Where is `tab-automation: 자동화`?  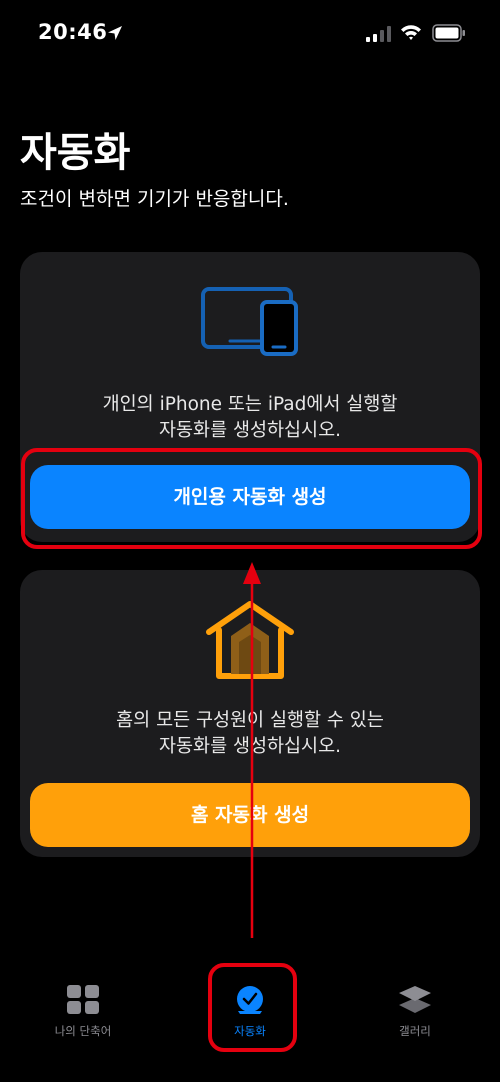
tab-automation: 자동화 is located at coordinates (250, 1012).